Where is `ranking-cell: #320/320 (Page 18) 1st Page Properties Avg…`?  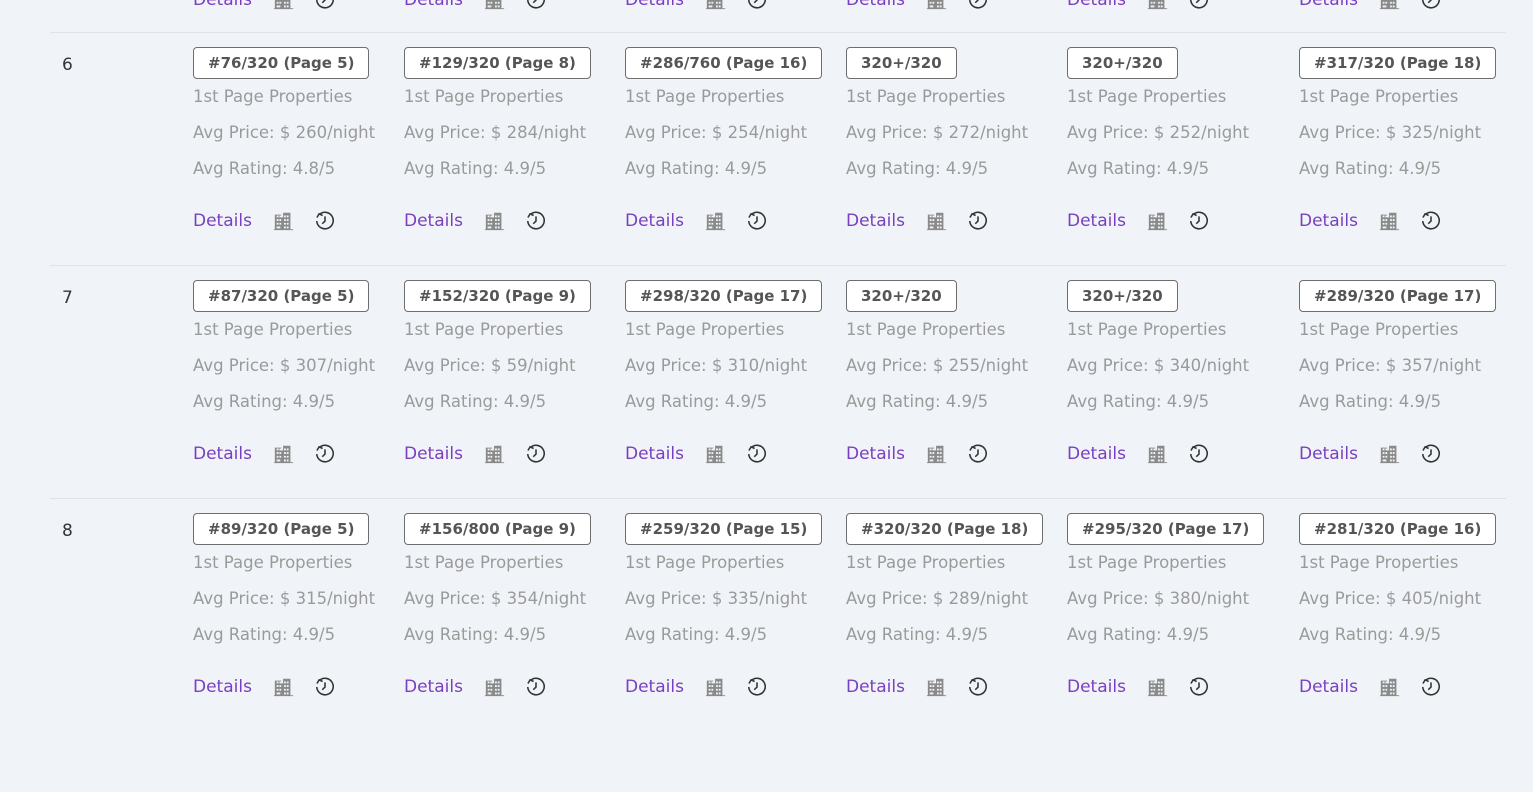
ranking-cell: #320/320 (Page 18) 1st Page Properties Avg… is located at coordinates (945, 606).